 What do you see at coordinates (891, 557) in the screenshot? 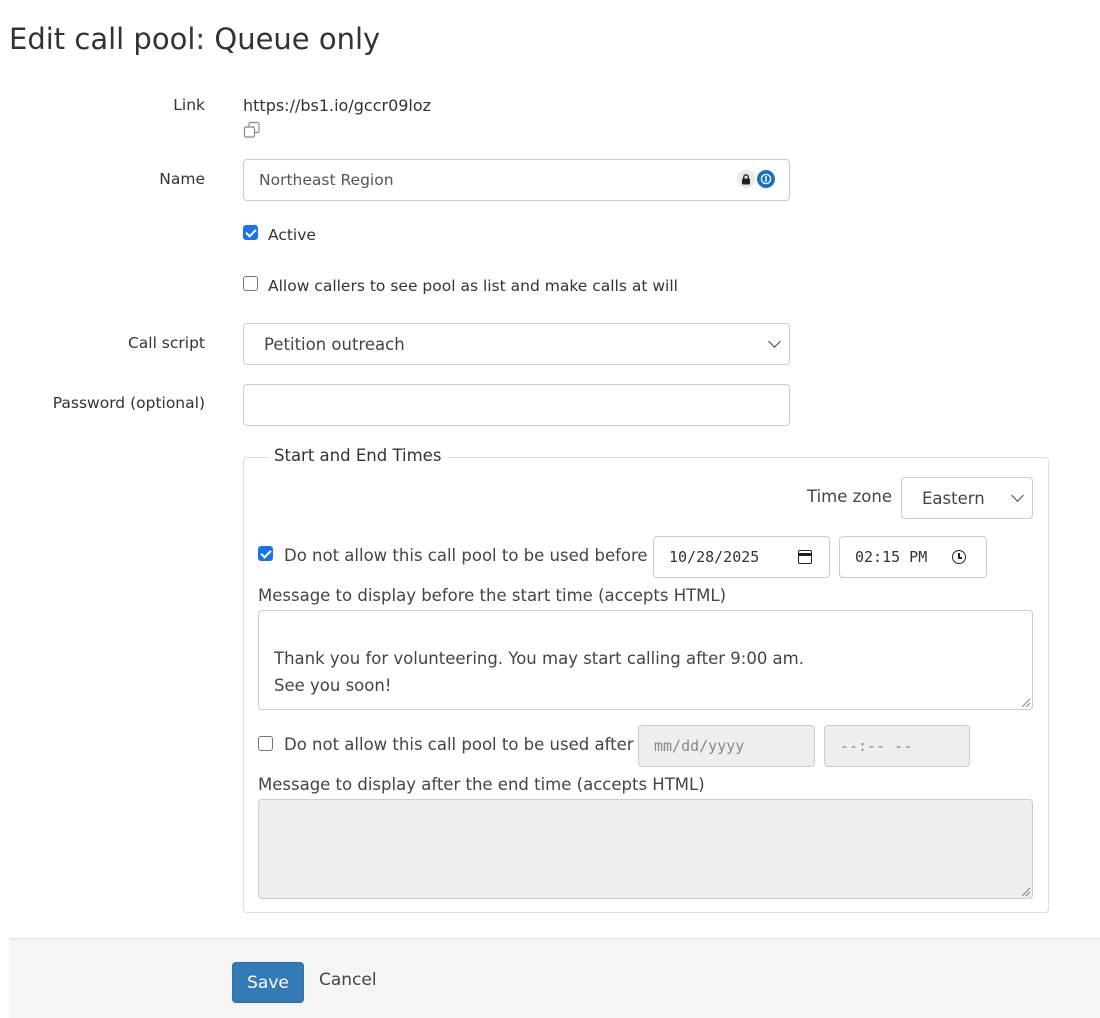
I see `start-time-value: 02:15 PM` at bounding box center [891, 557].